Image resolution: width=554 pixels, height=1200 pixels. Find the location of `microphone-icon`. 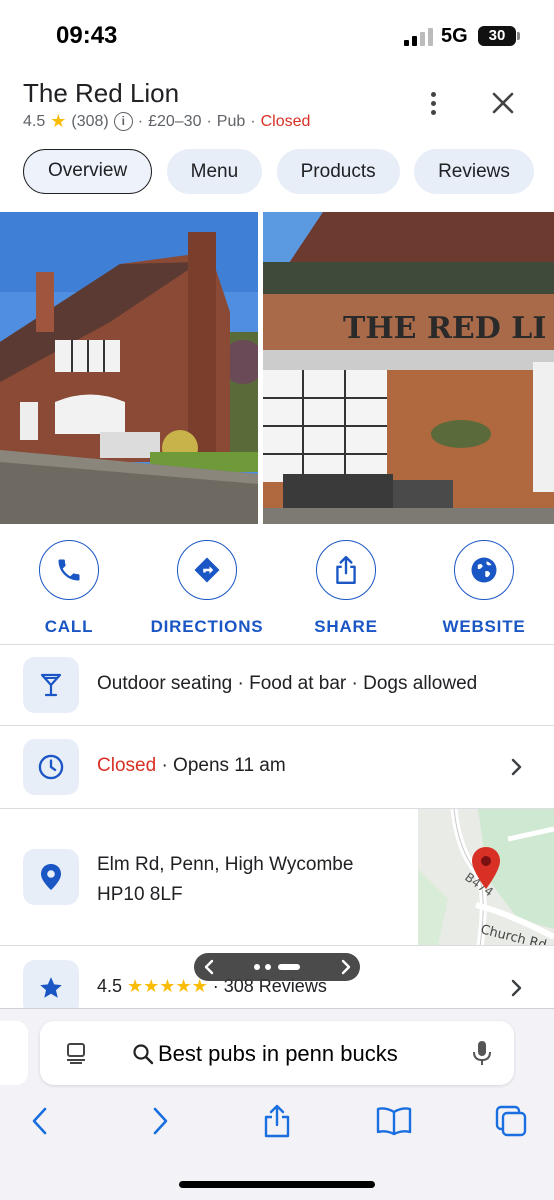

microphone-icon is located at coordinates (482, 1053).